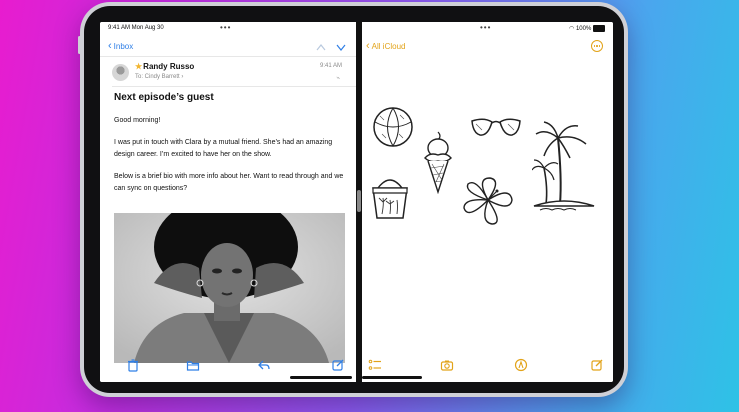 The width and height of the screenshot is (739, 412). Describe the element at coordinates (228, 56) in the screenshot. I see `header-separator` at that location.